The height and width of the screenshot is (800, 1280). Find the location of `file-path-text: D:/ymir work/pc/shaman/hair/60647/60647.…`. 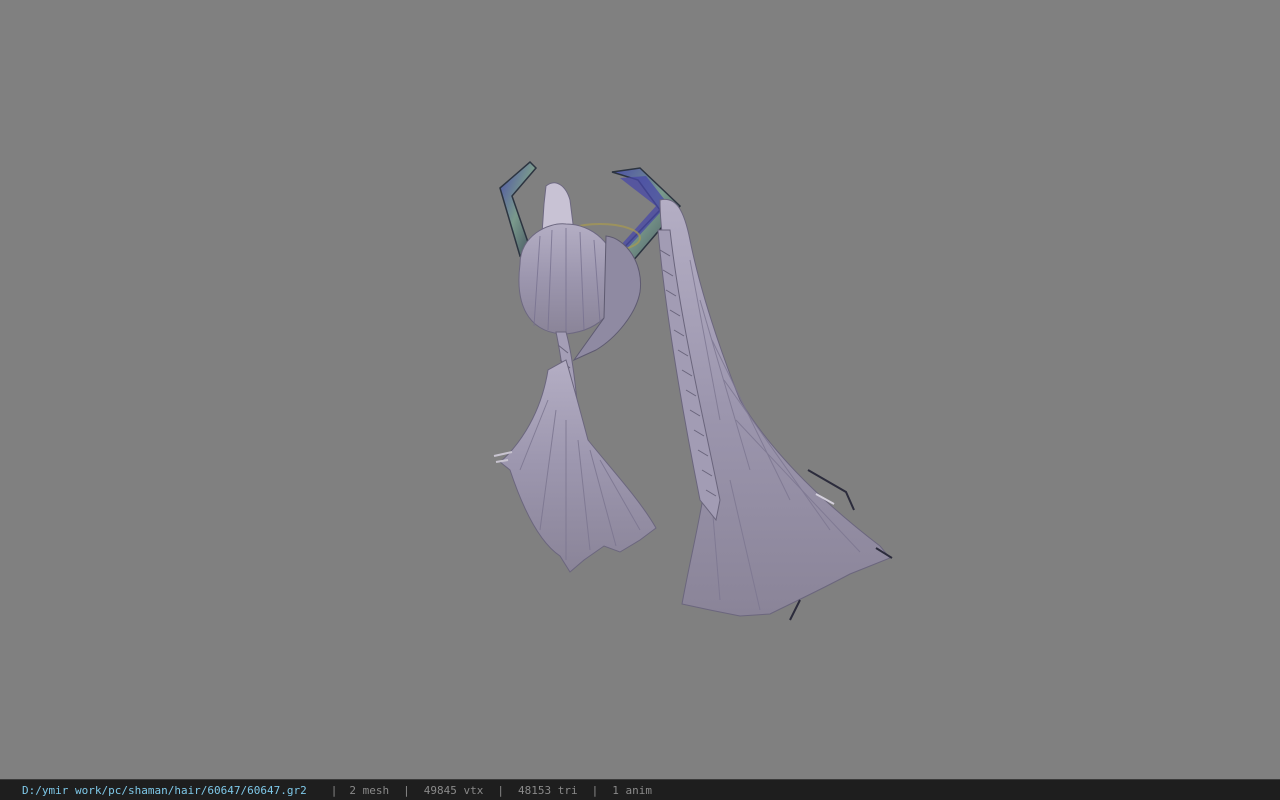

file-path-text: D:/ymir work/pc/shaman/hair/60647/60647.… is located at coordinates (164, 790).